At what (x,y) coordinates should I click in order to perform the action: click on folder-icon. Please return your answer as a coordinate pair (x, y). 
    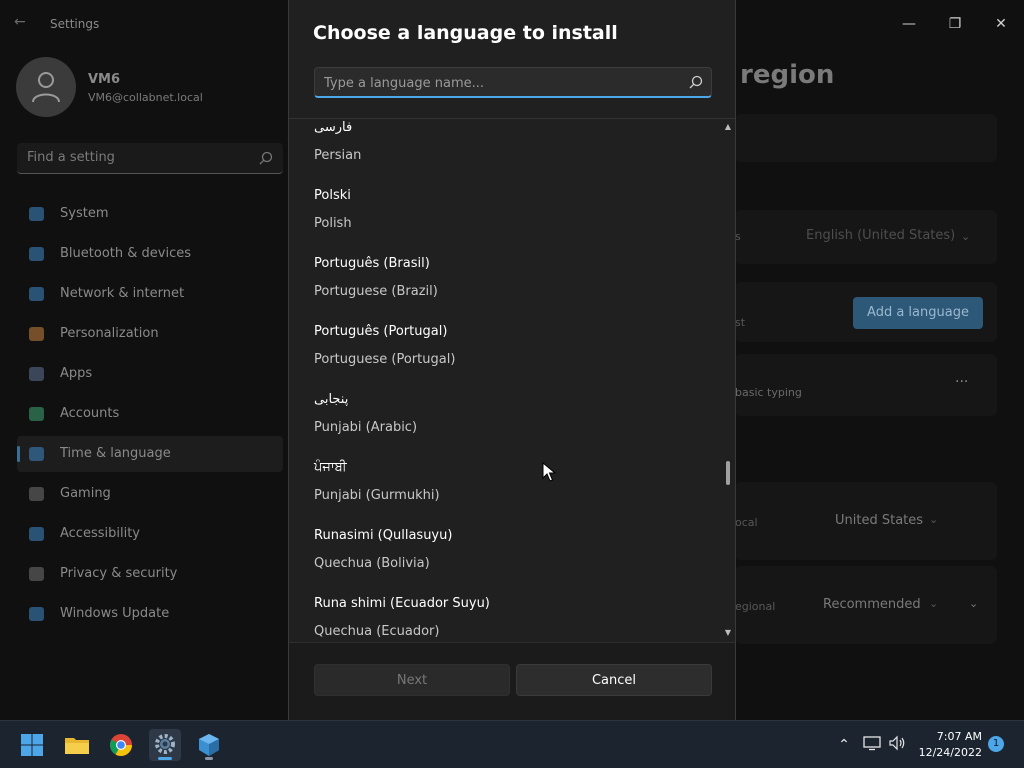
    Looking at the image, I should click on (77, 746).